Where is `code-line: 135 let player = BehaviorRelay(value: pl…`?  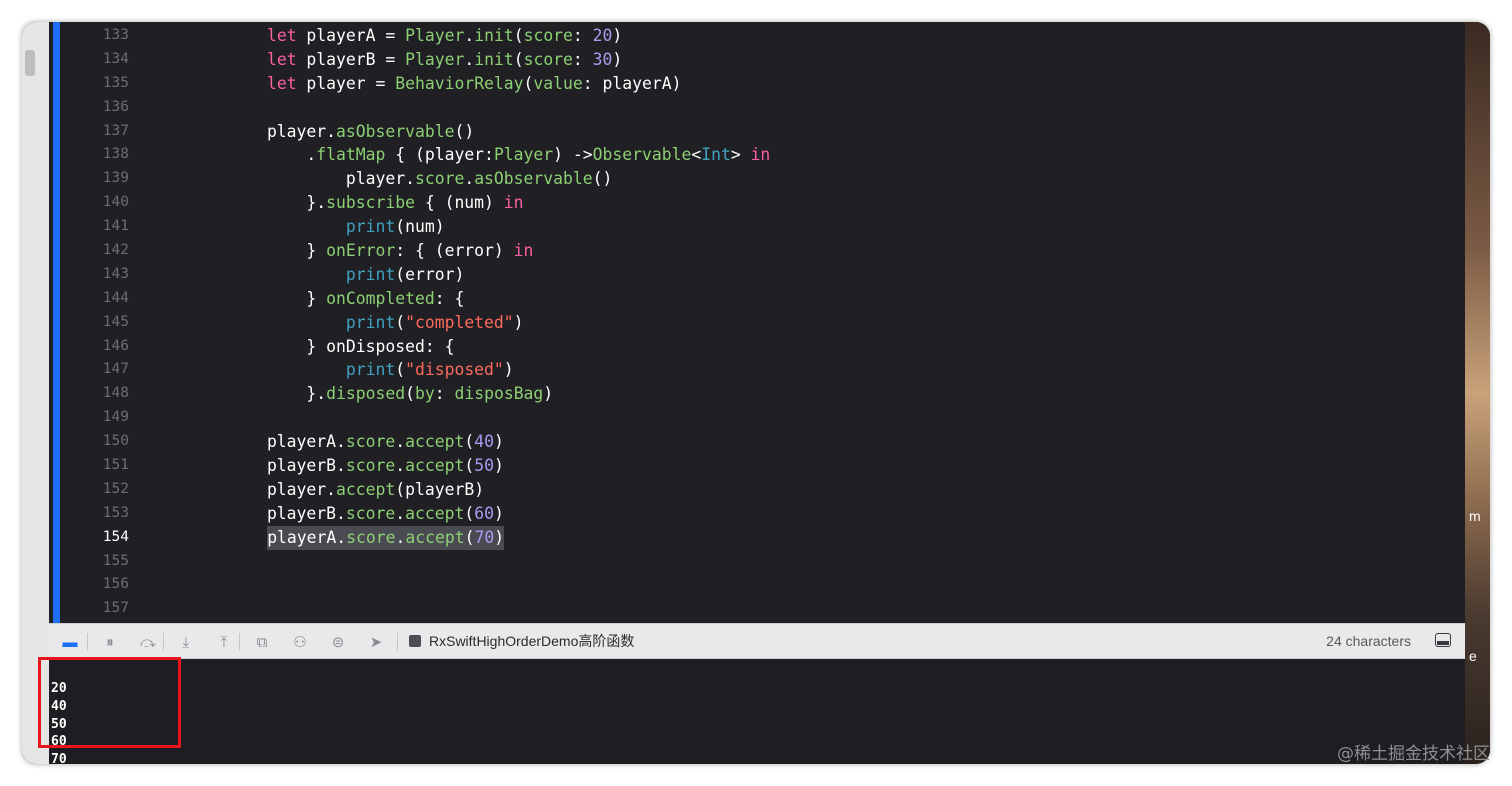
code-line: 135 let player = BehaviorRelay(value: pl… is located at coordinates (757, 84).